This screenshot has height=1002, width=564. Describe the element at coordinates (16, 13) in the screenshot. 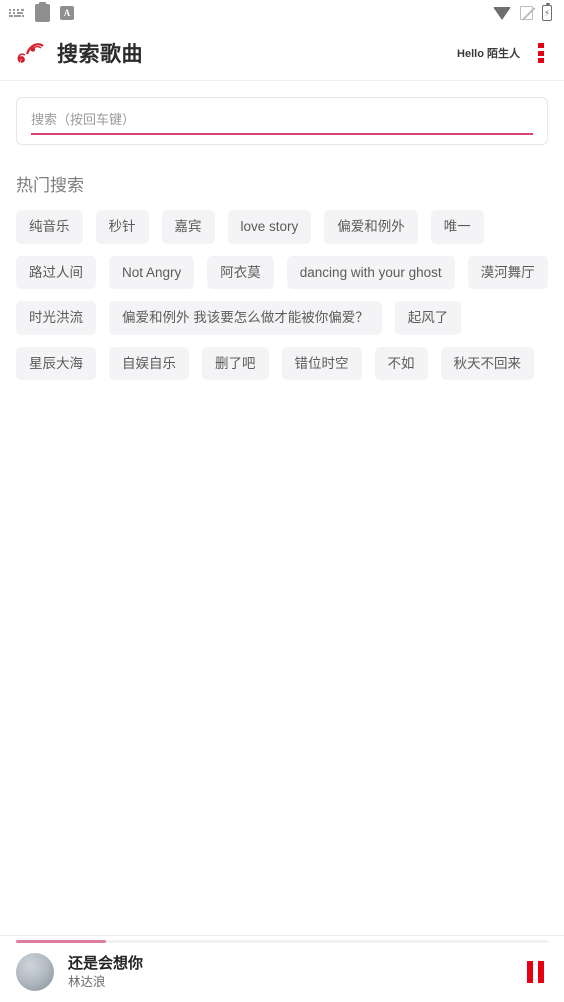

I see `keyboard-icon` at that location.